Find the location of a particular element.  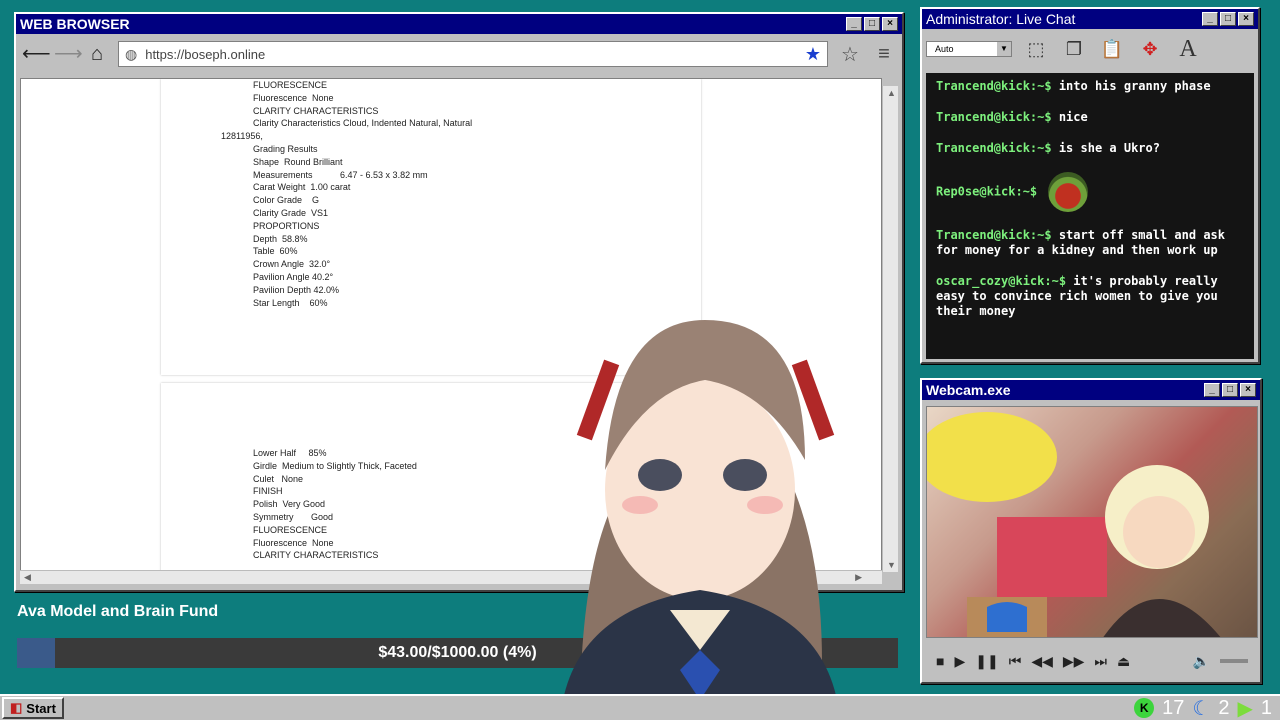

avatar-left-eye is located at coordinates (660, 475).